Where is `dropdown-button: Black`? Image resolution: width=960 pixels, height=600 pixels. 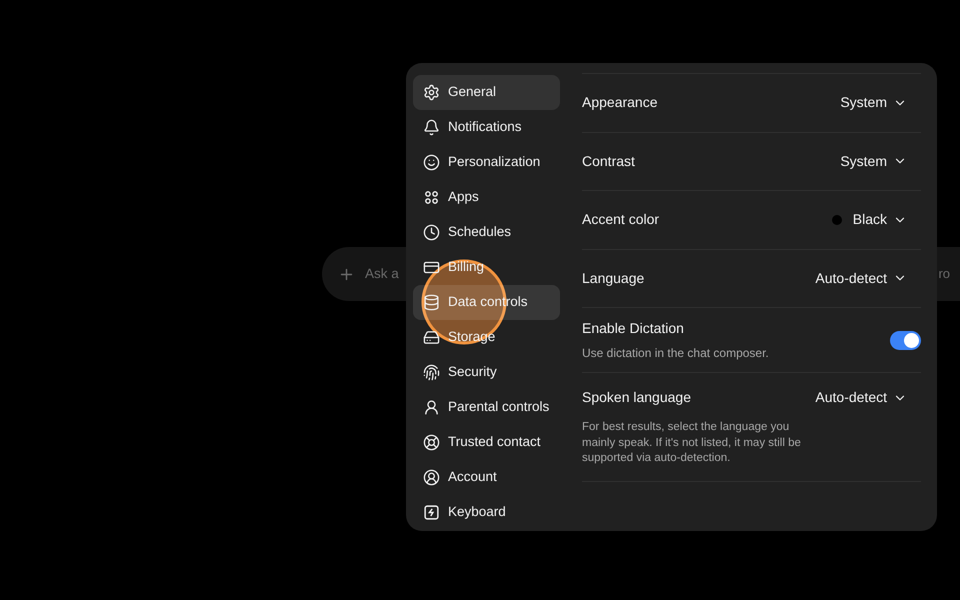
dropdown-button: Black is located at coordinates (876, 219).